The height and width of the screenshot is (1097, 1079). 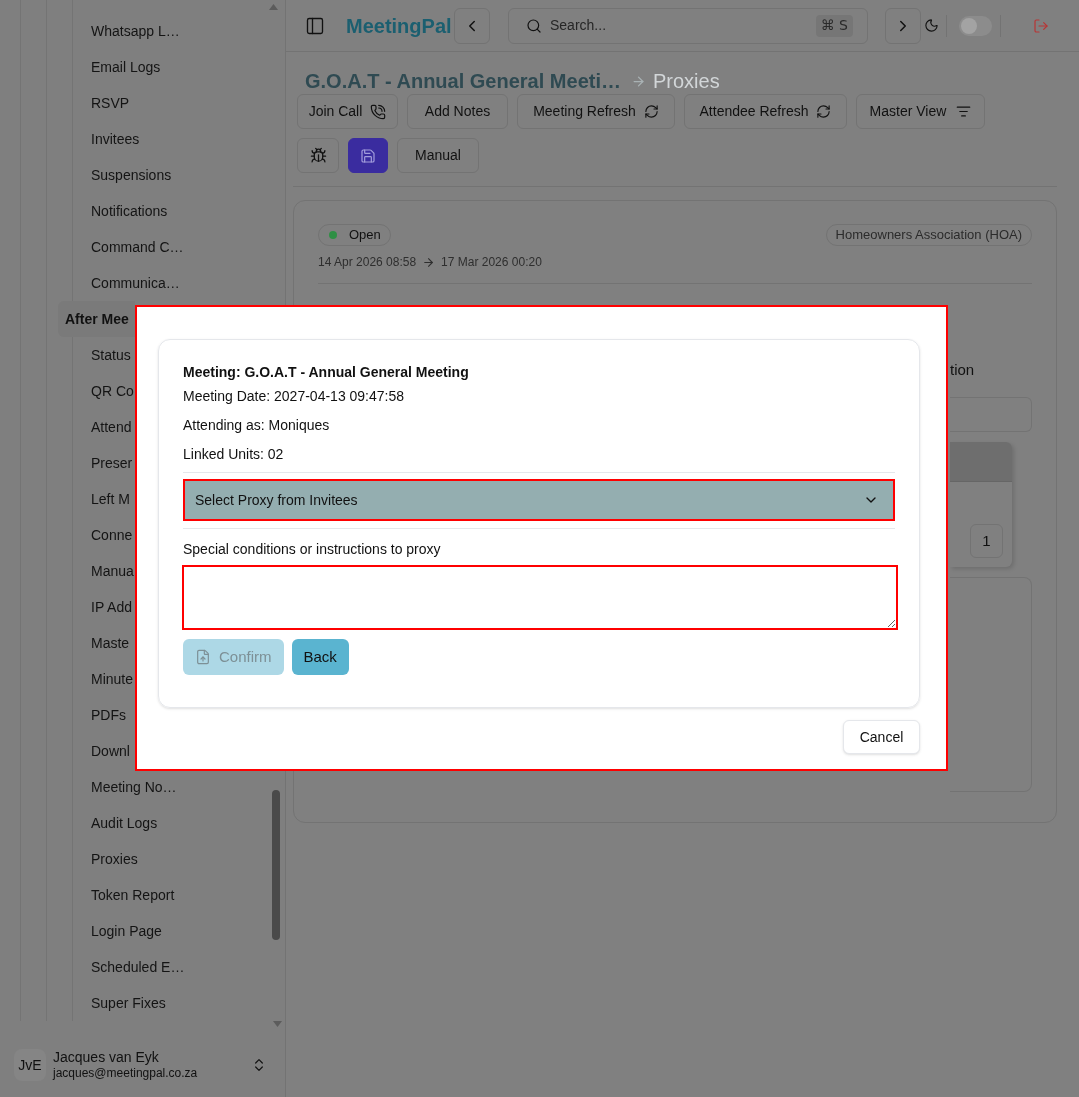 What do you see at coordinates (326, 372) in the screenshot?
I see `dialog-title: Meeting: G.O.A.T - Annual General Meeting` at bounding box center [326, 372].